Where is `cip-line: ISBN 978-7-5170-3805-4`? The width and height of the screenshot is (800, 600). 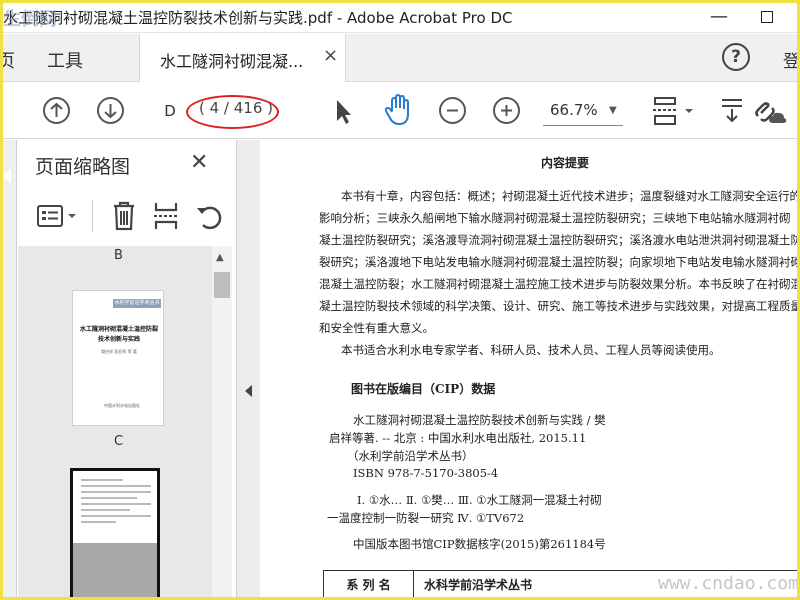 cip-line: ISBN 978-7-5170-3805-4 is located at coordinates (426, 473).